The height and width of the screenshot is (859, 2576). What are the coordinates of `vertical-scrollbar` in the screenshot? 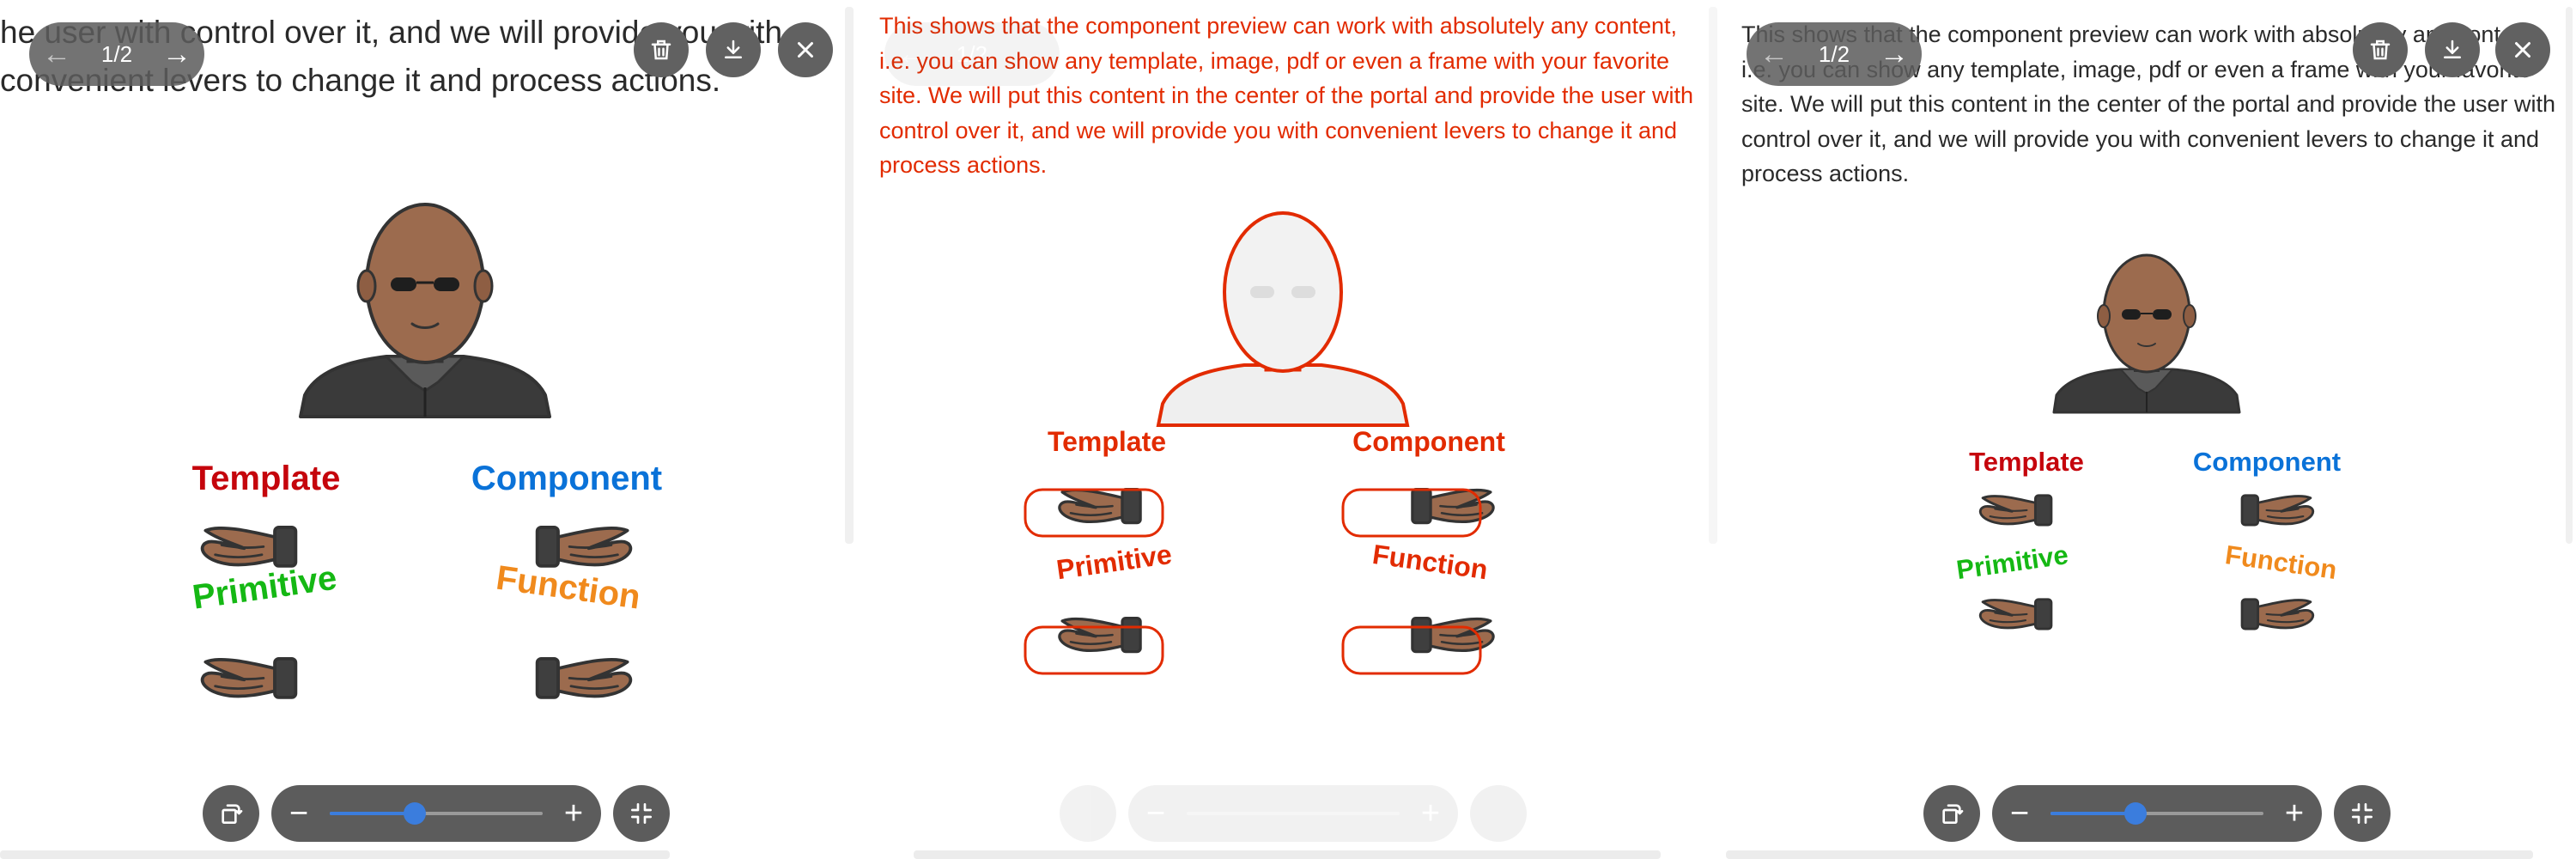 It's located at (2569, 276).